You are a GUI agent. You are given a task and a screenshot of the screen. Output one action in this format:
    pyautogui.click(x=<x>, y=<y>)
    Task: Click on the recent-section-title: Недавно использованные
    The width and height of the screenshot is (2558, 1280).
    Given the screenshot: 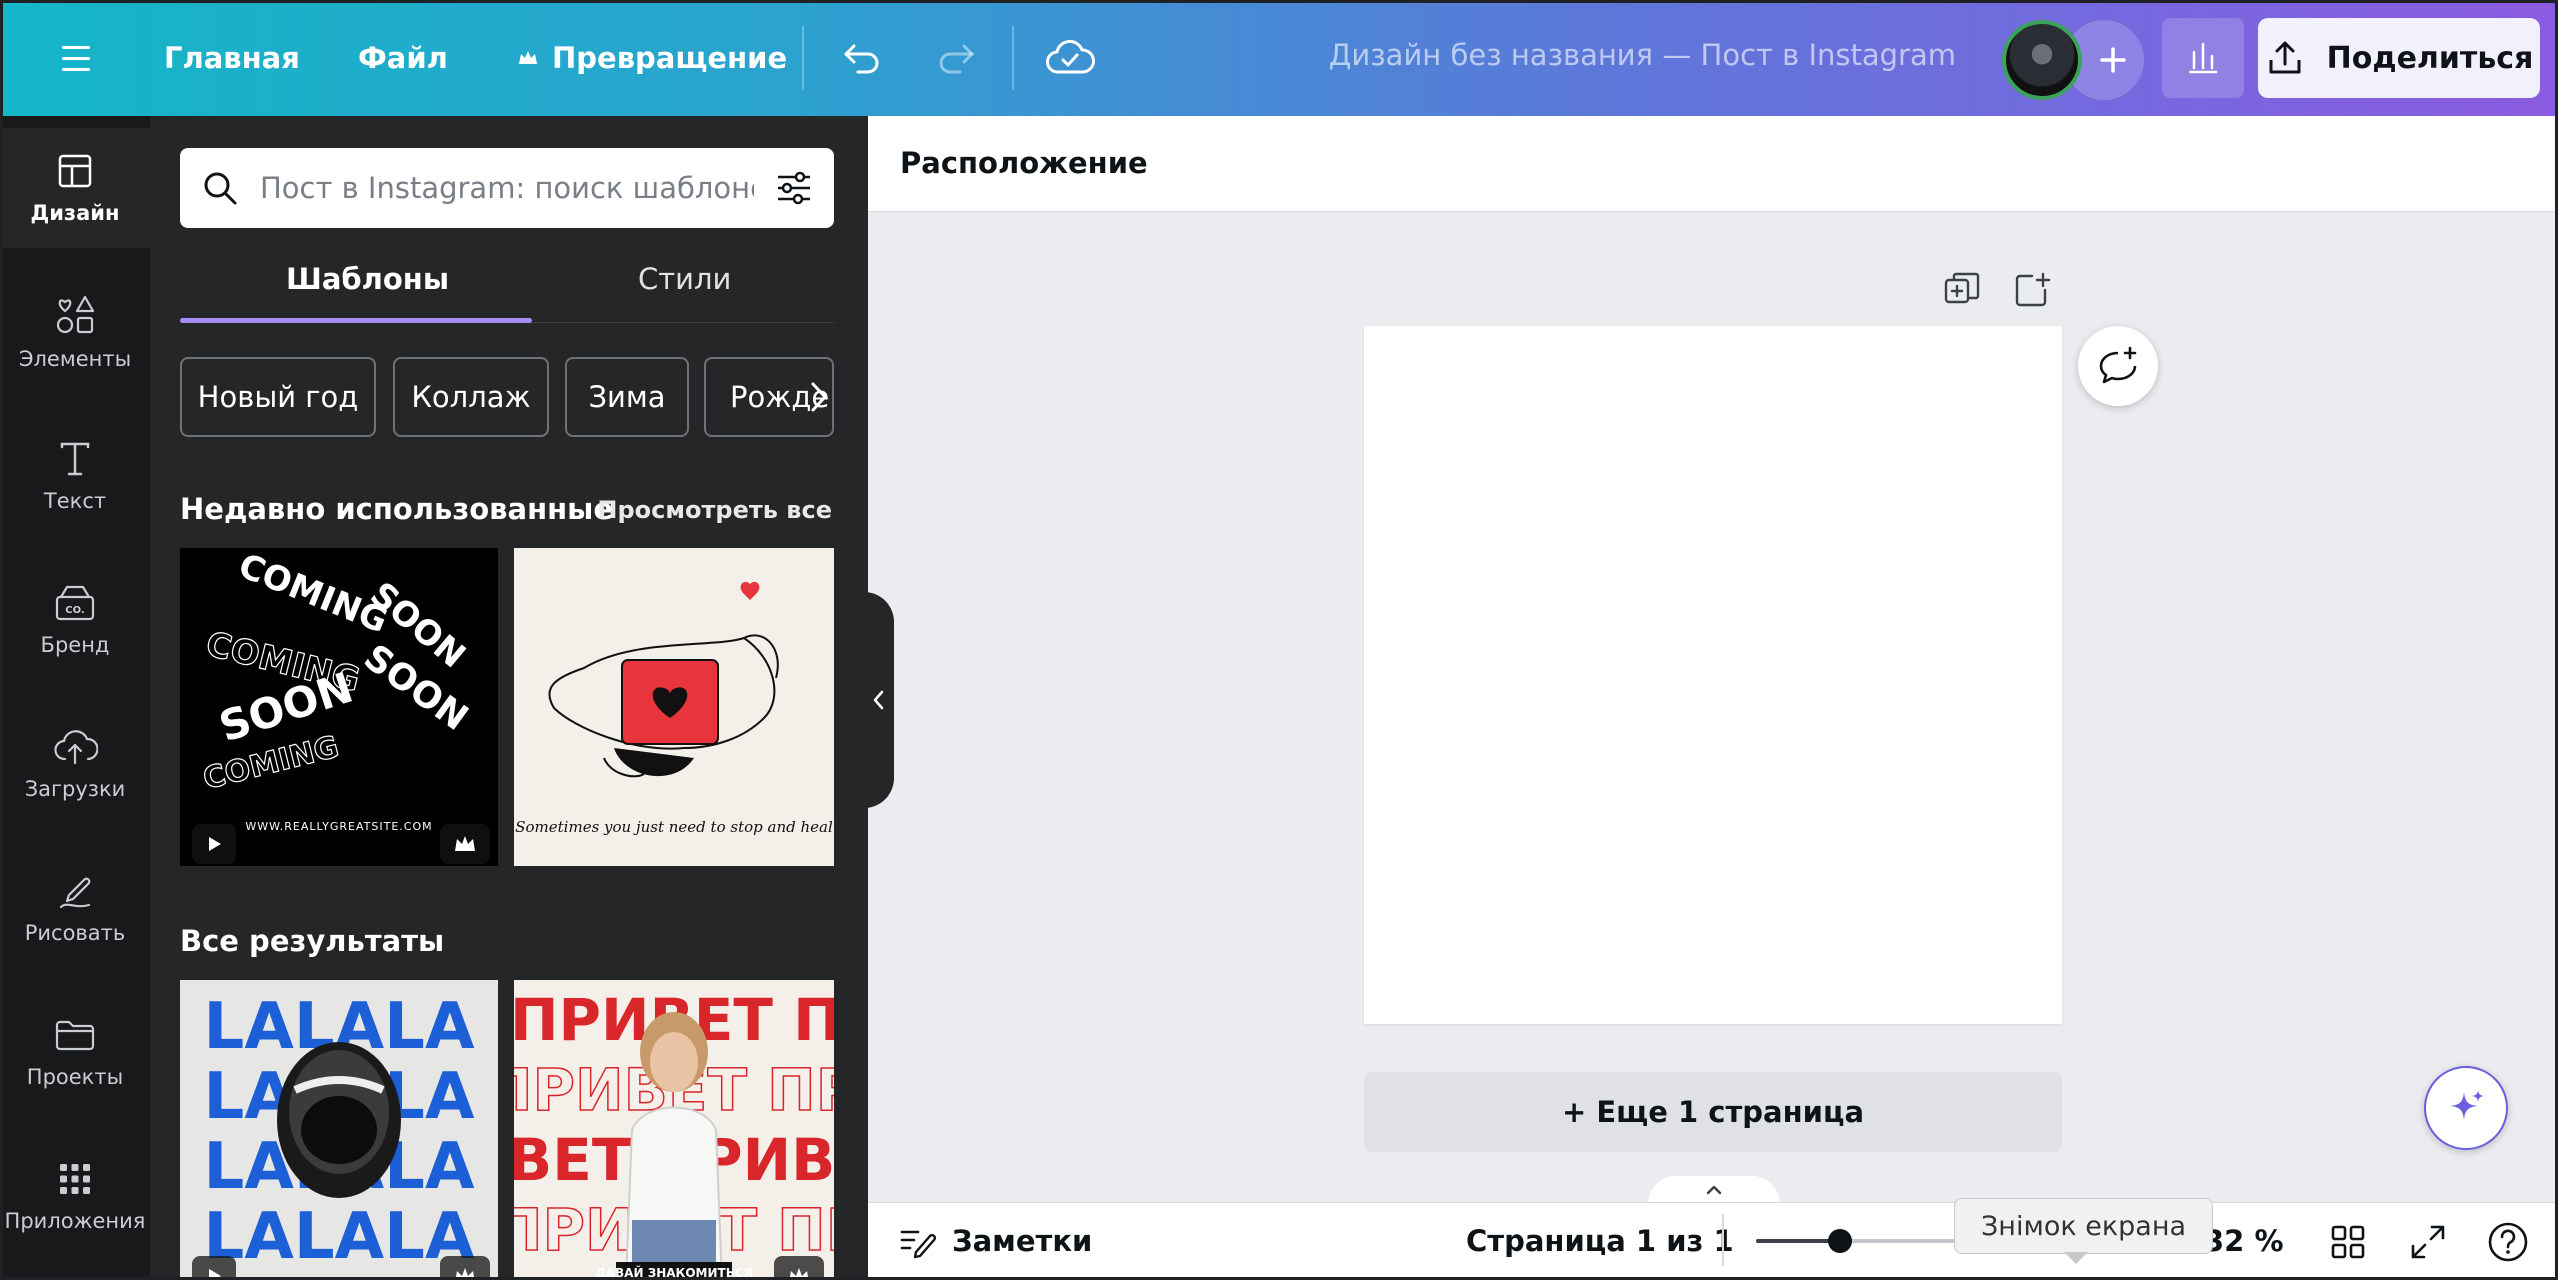 What is the action you would take?
    pyautogui.click(x=397, y=509)
    